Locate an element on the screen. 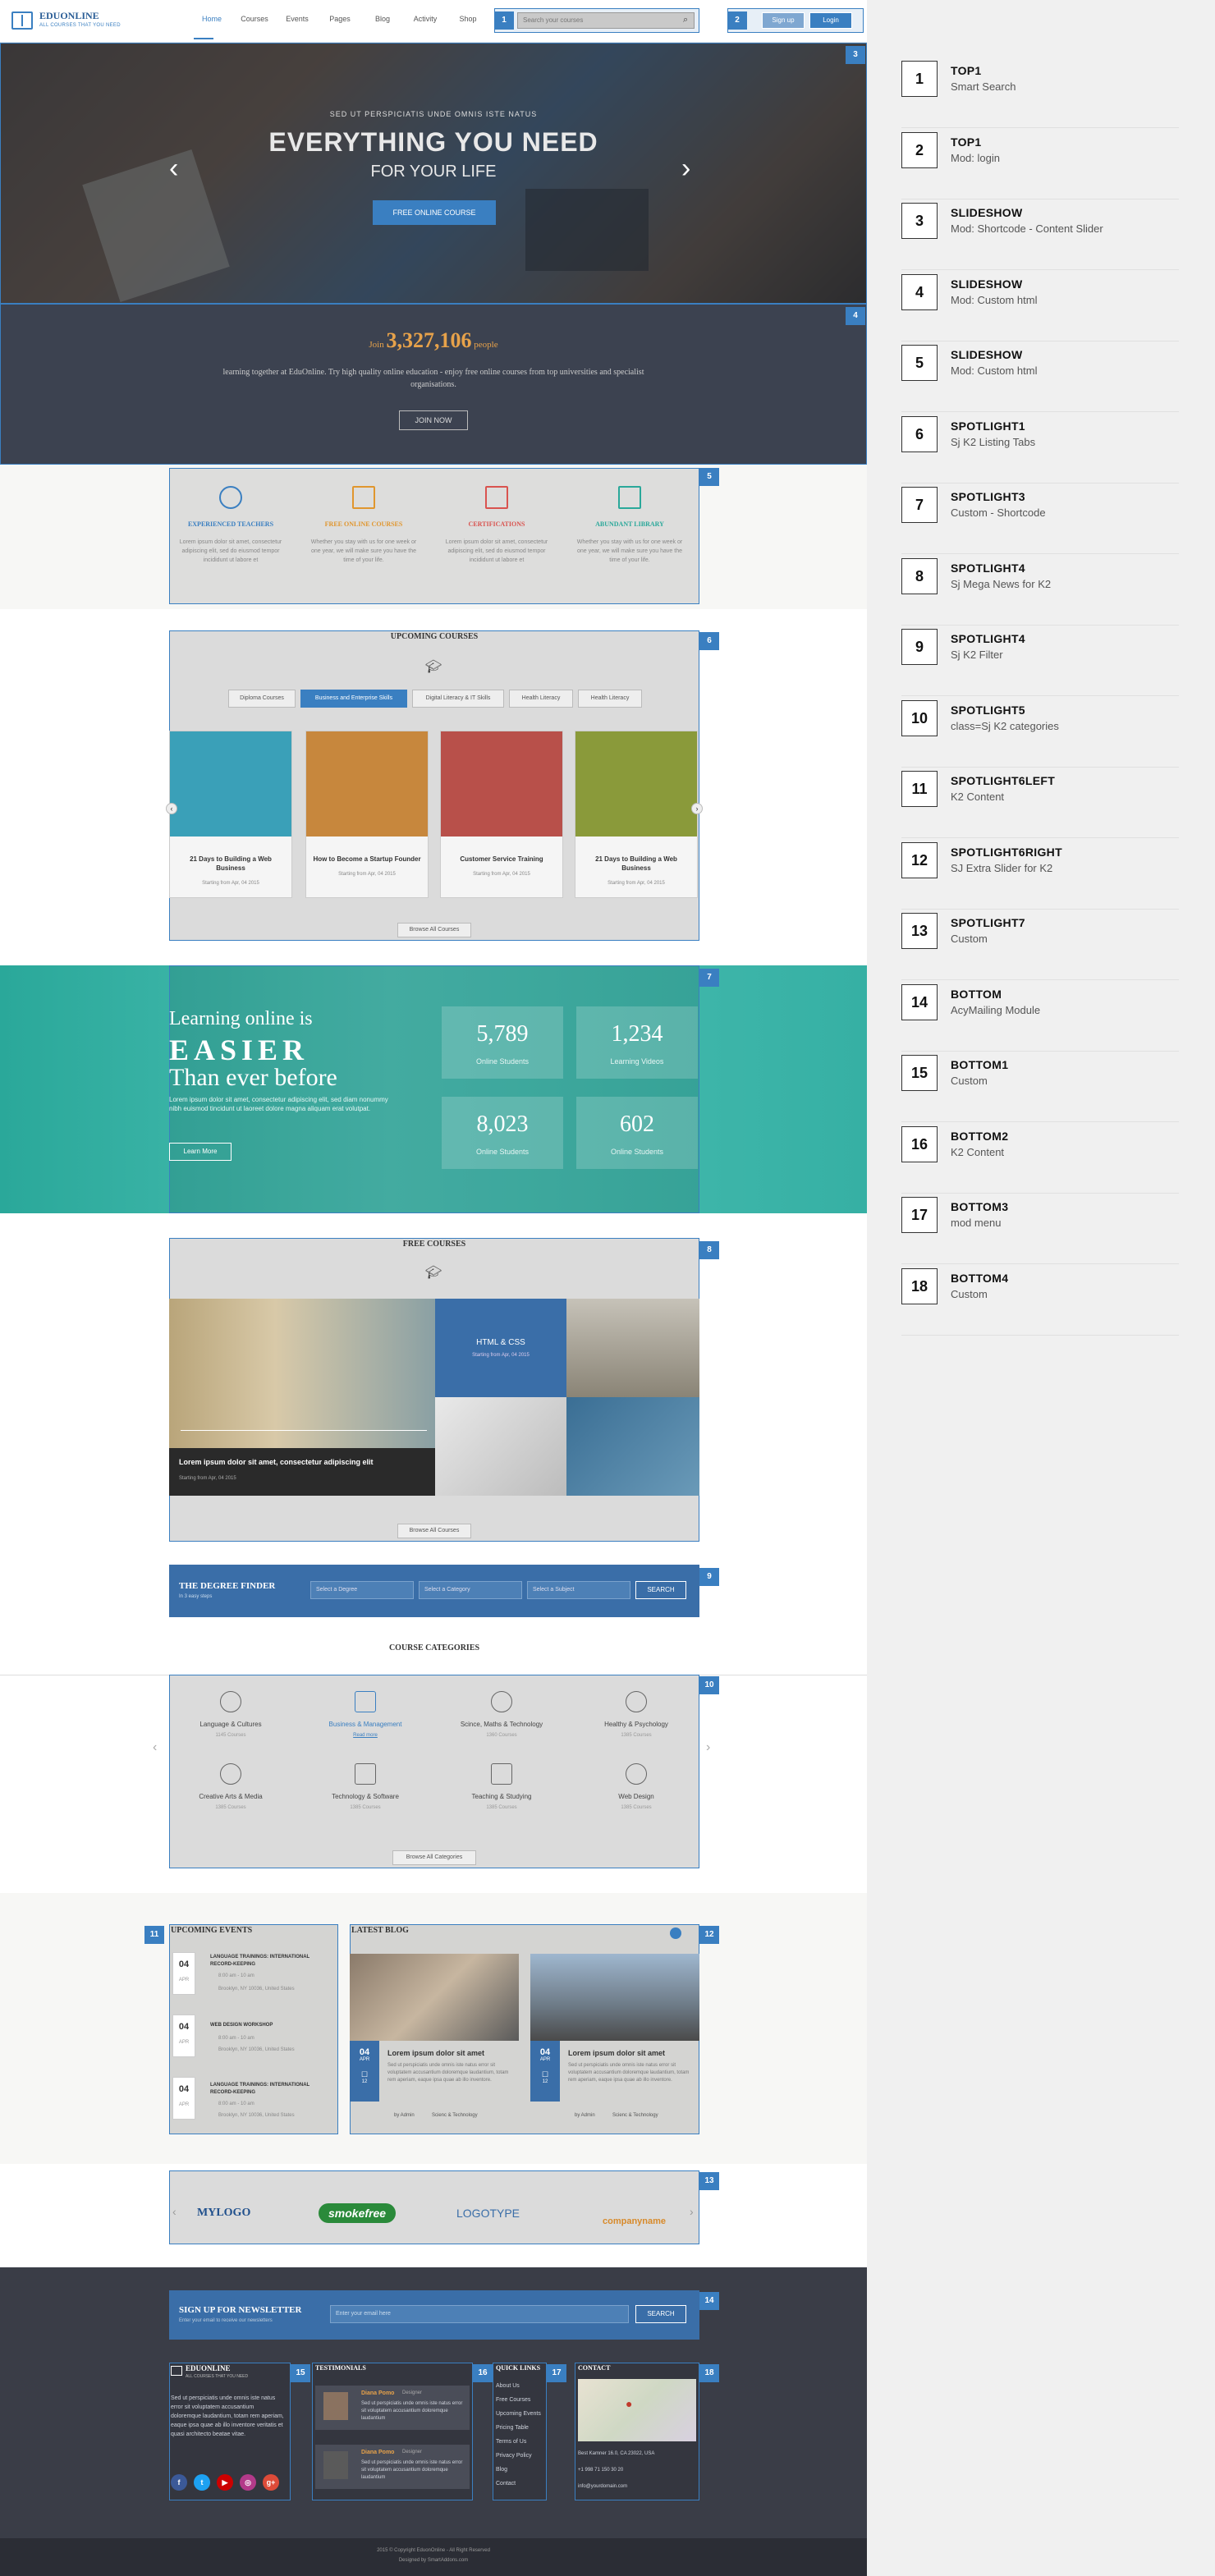 The image size is (1215, 2576). category-name: Teaching & Studying is located at coordinates (502, 1796).